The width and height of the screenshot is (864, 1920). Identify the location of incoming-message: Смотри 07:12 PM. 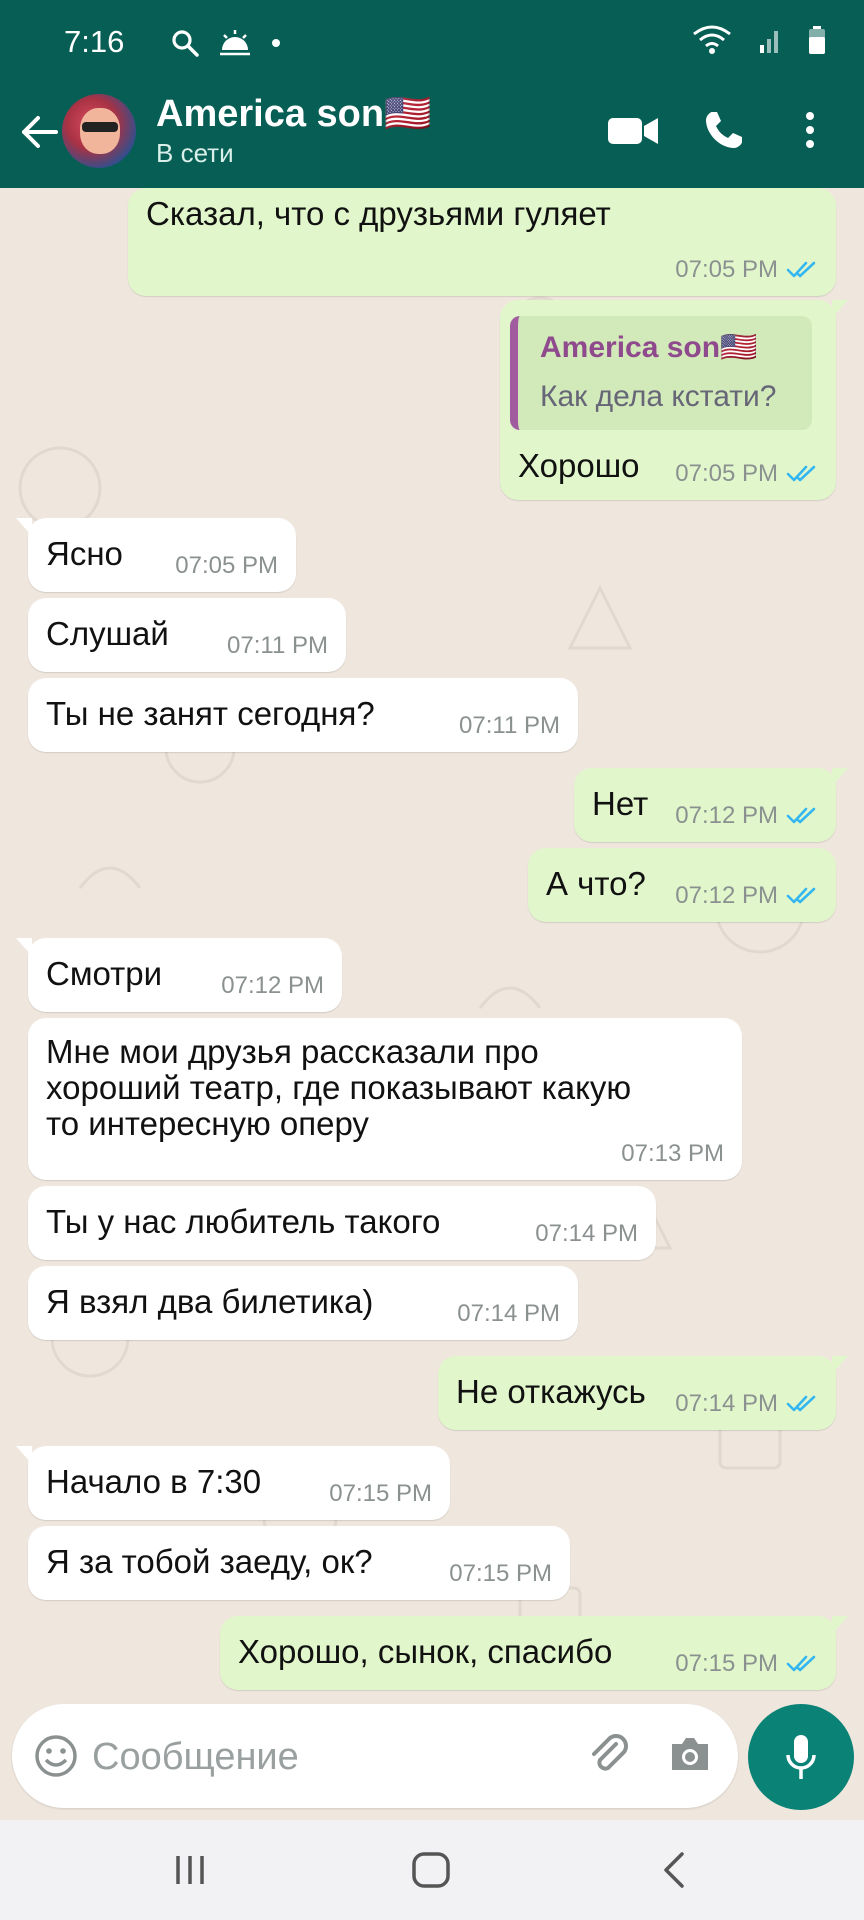
(179, 975).